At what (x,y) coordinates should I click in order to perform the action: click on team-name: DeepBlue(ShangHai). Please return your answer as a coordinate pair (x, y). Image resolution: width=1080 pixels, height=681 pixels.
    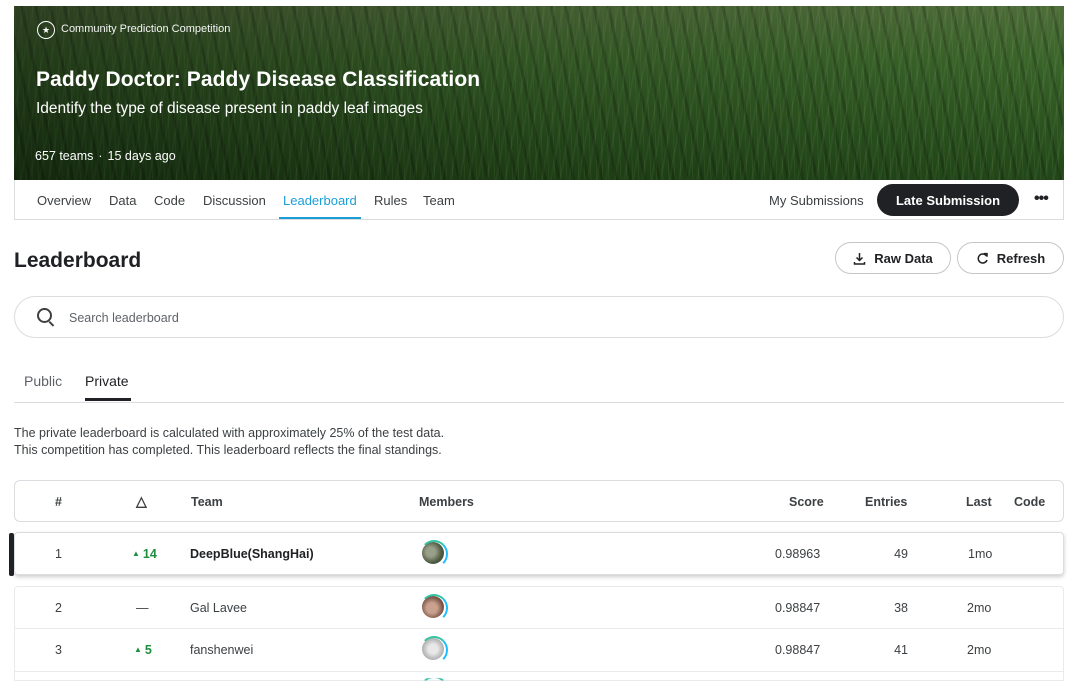
    Looking at the image, I should click on (252, 554).